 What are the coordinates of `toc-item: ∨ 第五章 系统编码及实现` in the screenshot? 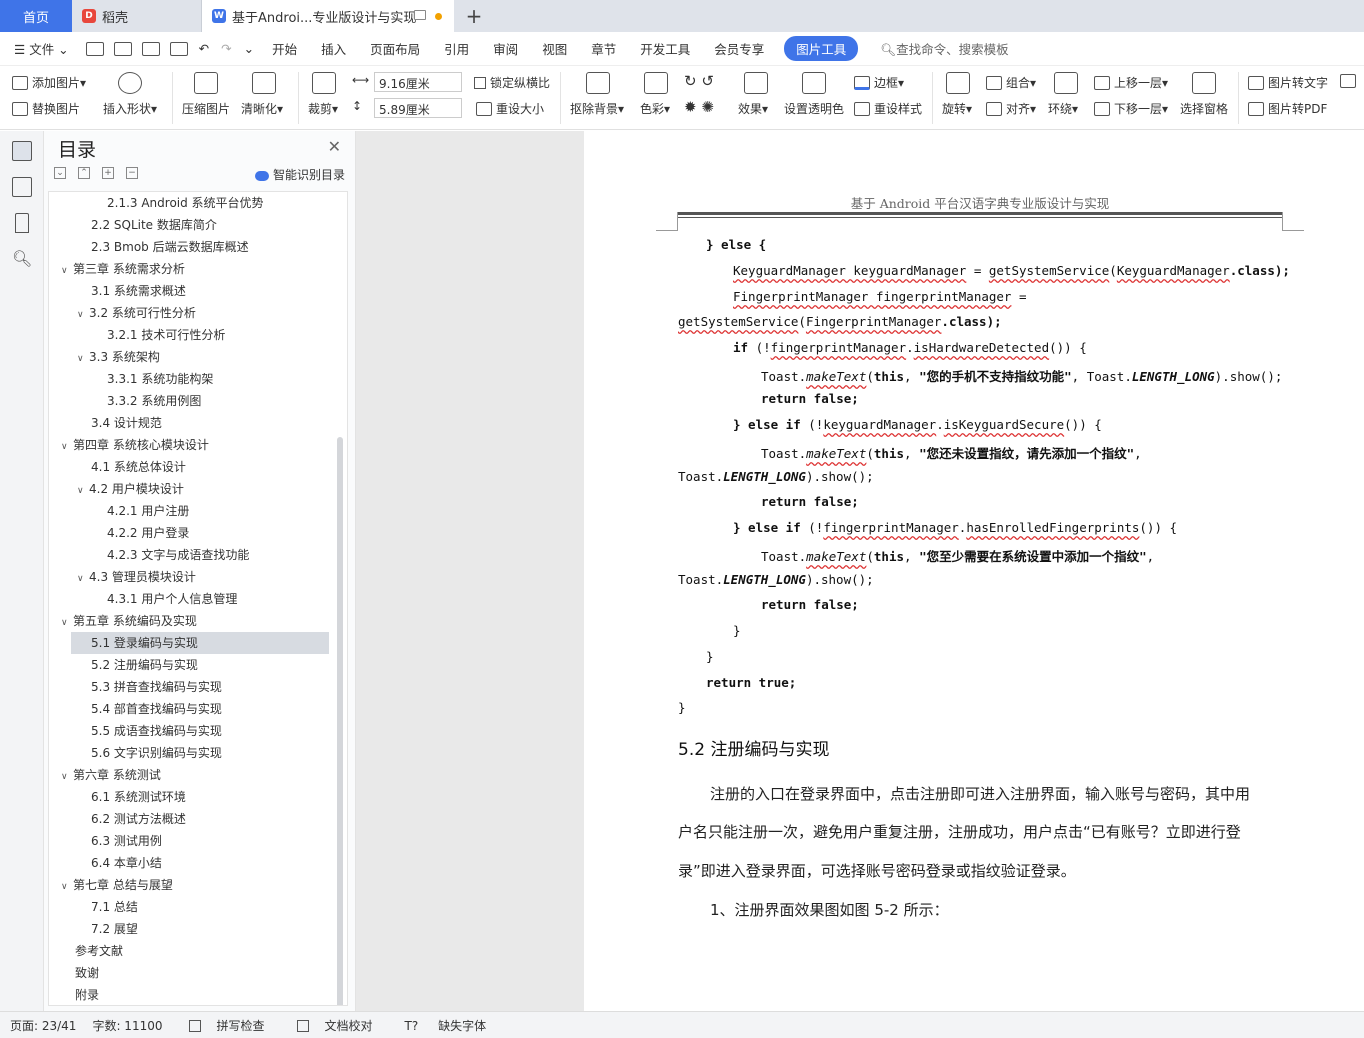 It's located at (189, 621).